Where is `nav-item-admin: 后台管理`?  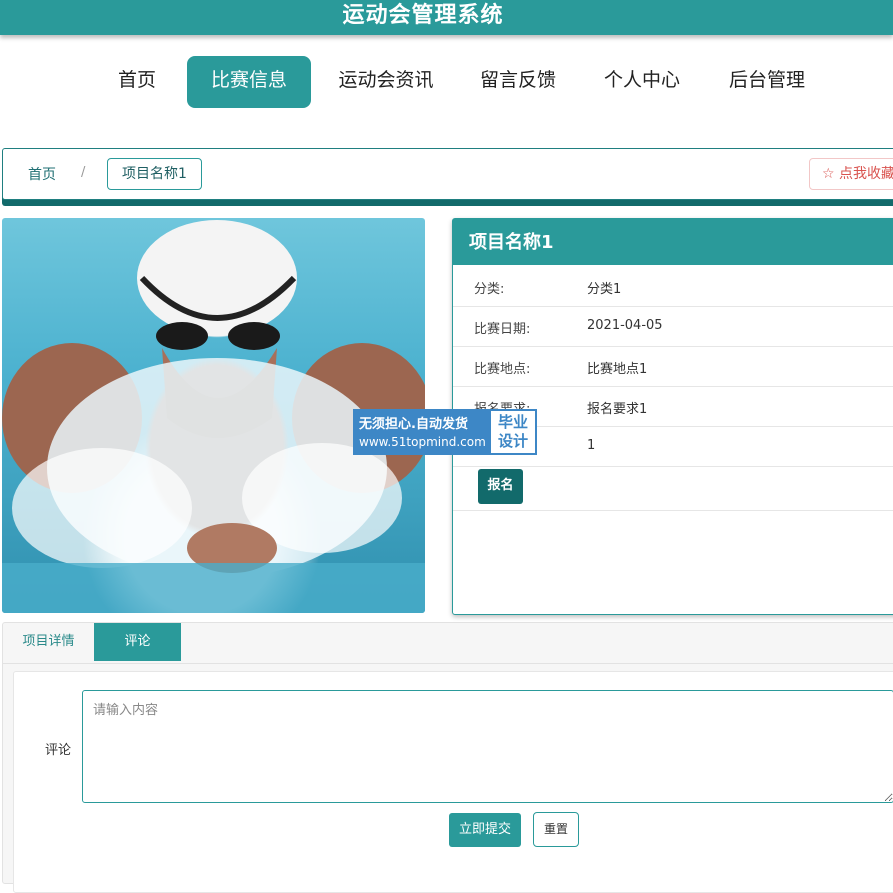
nav-item-admin: 后台管理 is located at coordinates (767, 82).